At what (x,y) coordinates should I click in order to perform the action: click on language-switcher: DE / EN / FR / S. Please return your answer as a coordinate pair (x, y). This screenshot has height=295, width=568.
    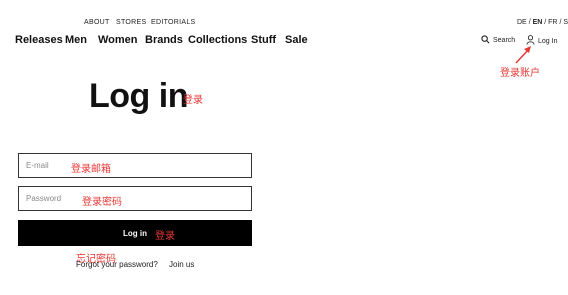
    Looking at the image, I should click on (542, 22).